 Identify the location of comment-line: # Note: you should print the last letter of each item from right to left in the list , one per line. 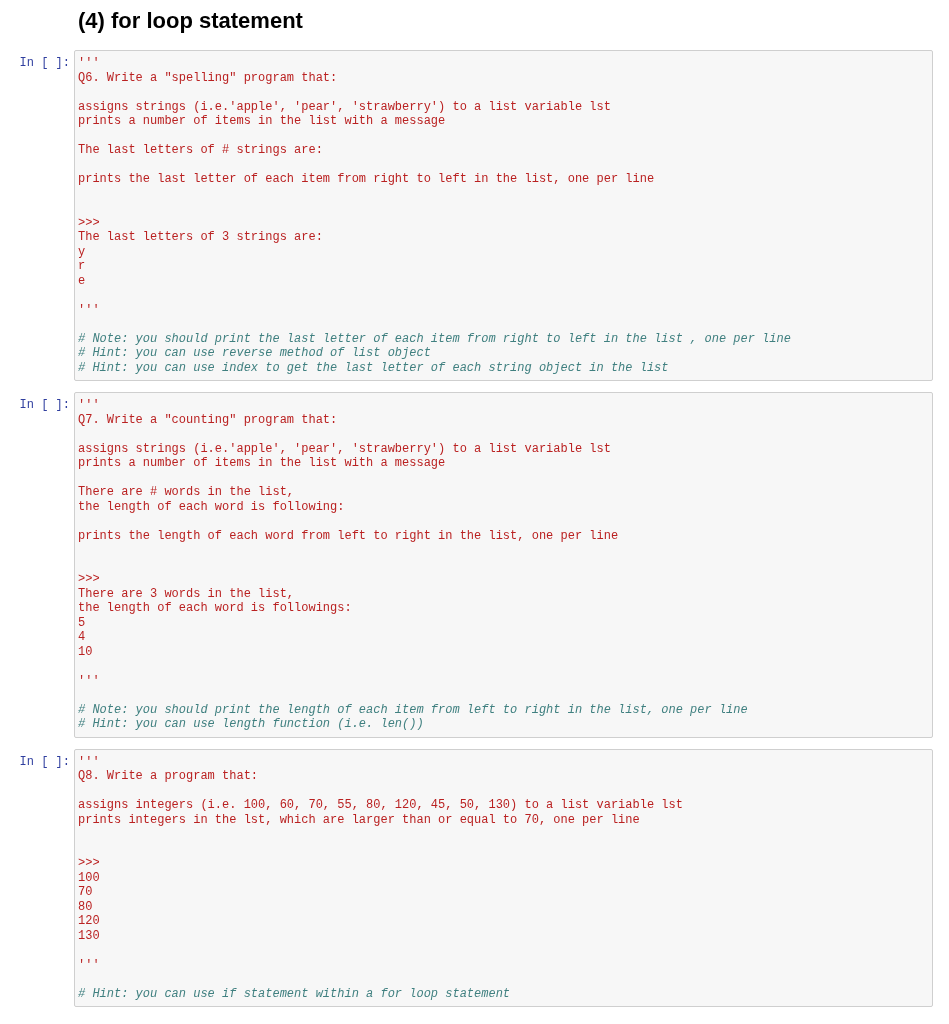
(434, 338).